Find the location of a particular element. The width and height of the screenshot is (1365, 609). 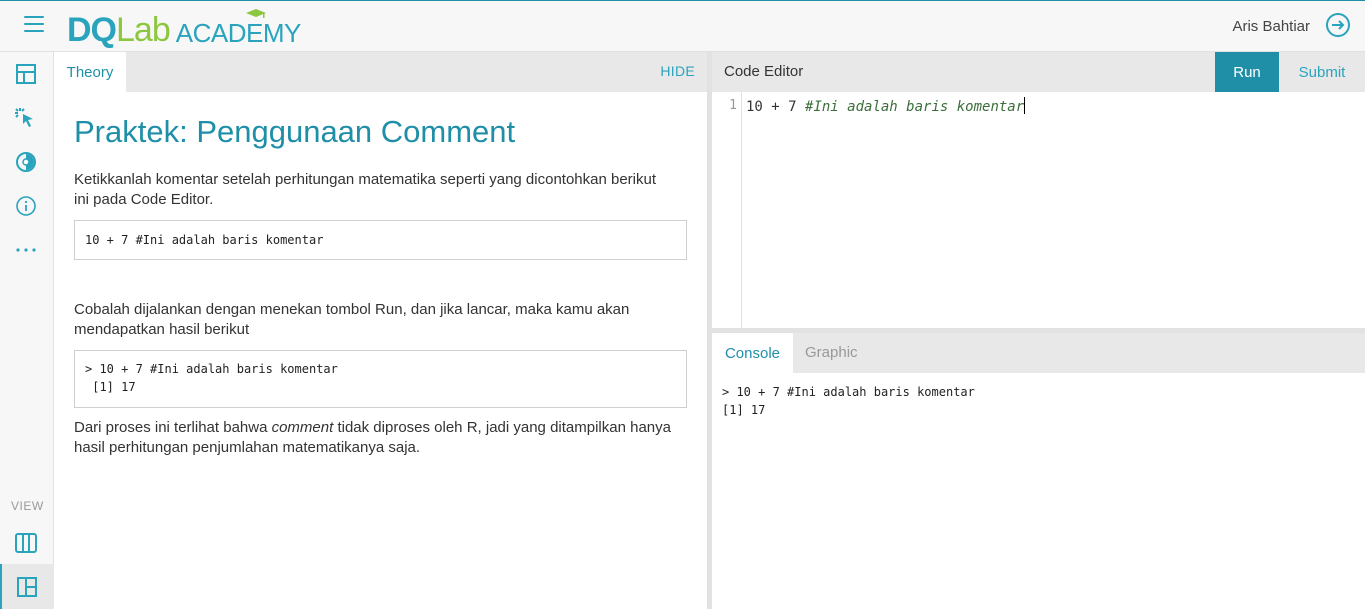

view-label: VIEW is located at coordinates (27, 506).